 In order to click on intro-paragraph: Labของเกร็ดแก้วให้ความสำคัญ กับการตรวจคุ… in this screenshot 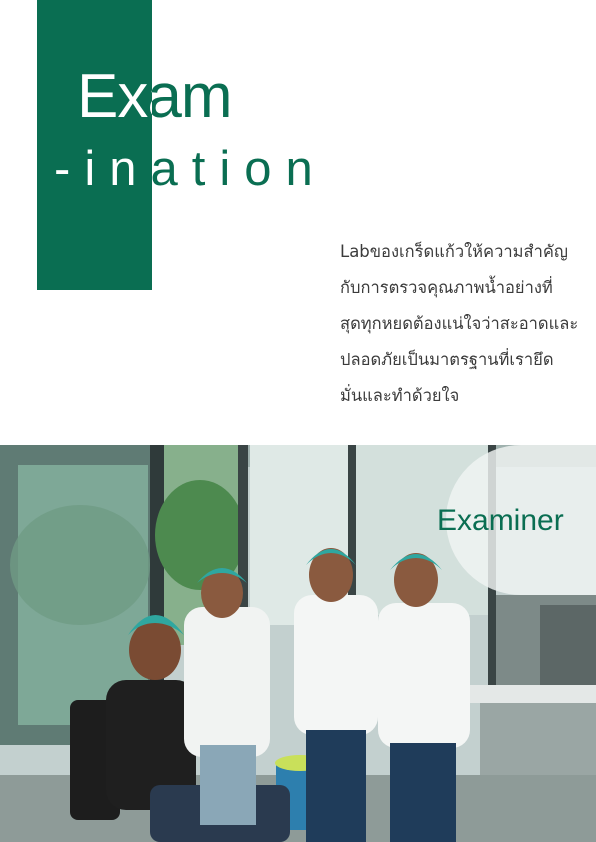, I will do `click(468, 324)`.